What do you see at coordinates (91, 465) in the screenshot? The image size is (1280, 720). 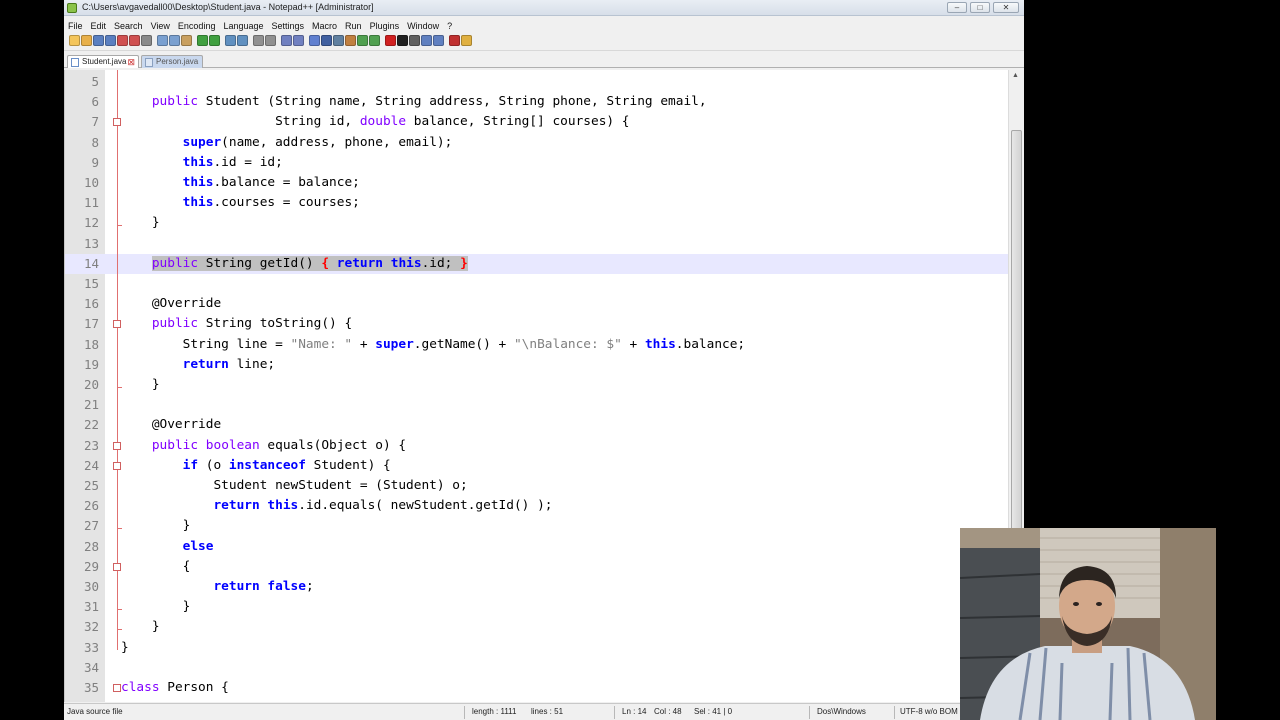 I see `line-number: 24` at bounding box center [91, 465].